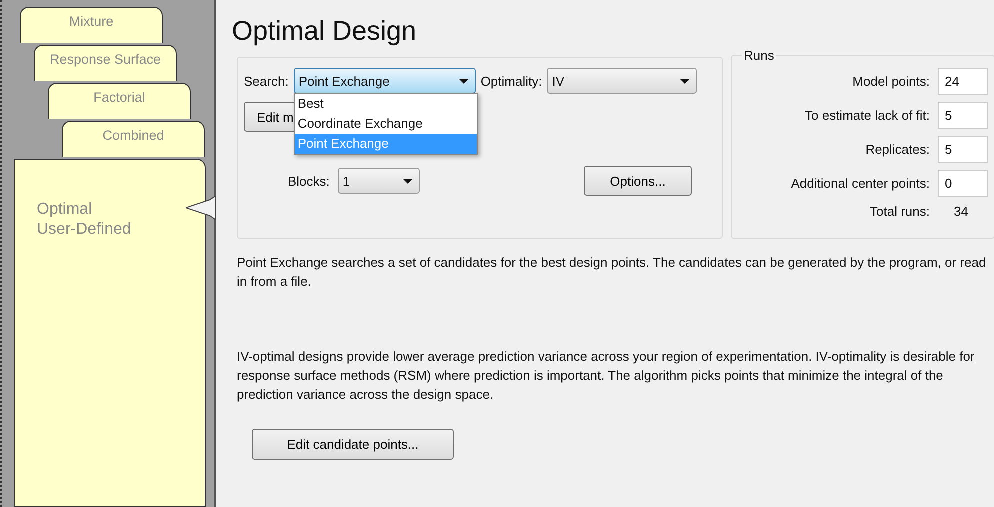 Image resolution: width=994 pixels, height=507 pixels. What do you see at coordinates (963, 183) in the screenshot?
I see `input-field: 0` at bounding box center [963, 183].